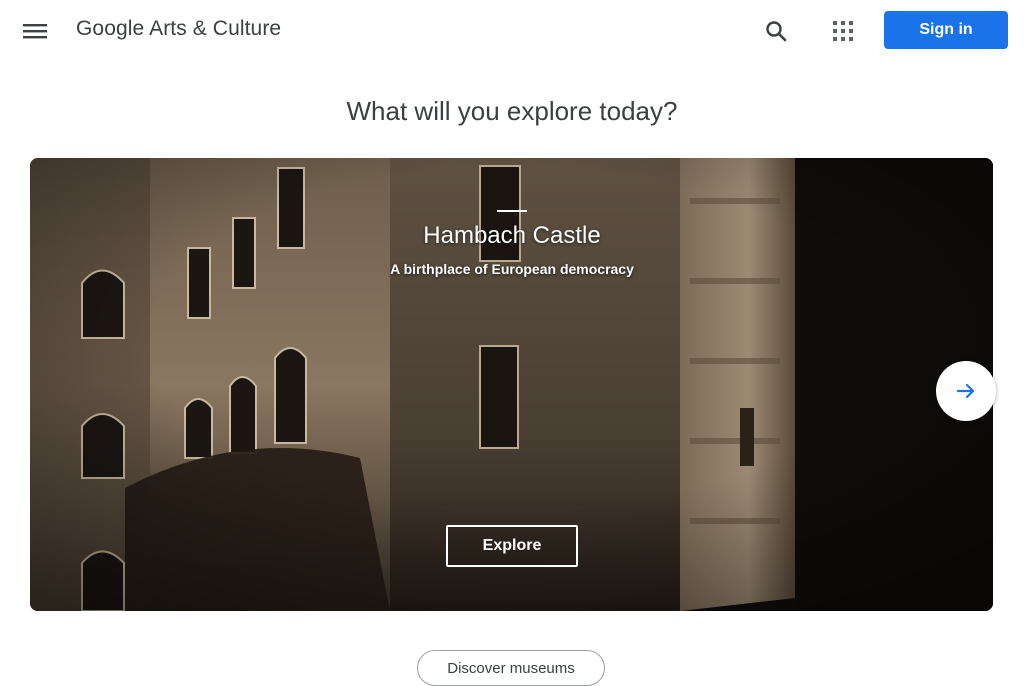 The height and width of the screenshot is (686, 1024). I want to click on hero-title: Hambach Castle, so click(512, 236).